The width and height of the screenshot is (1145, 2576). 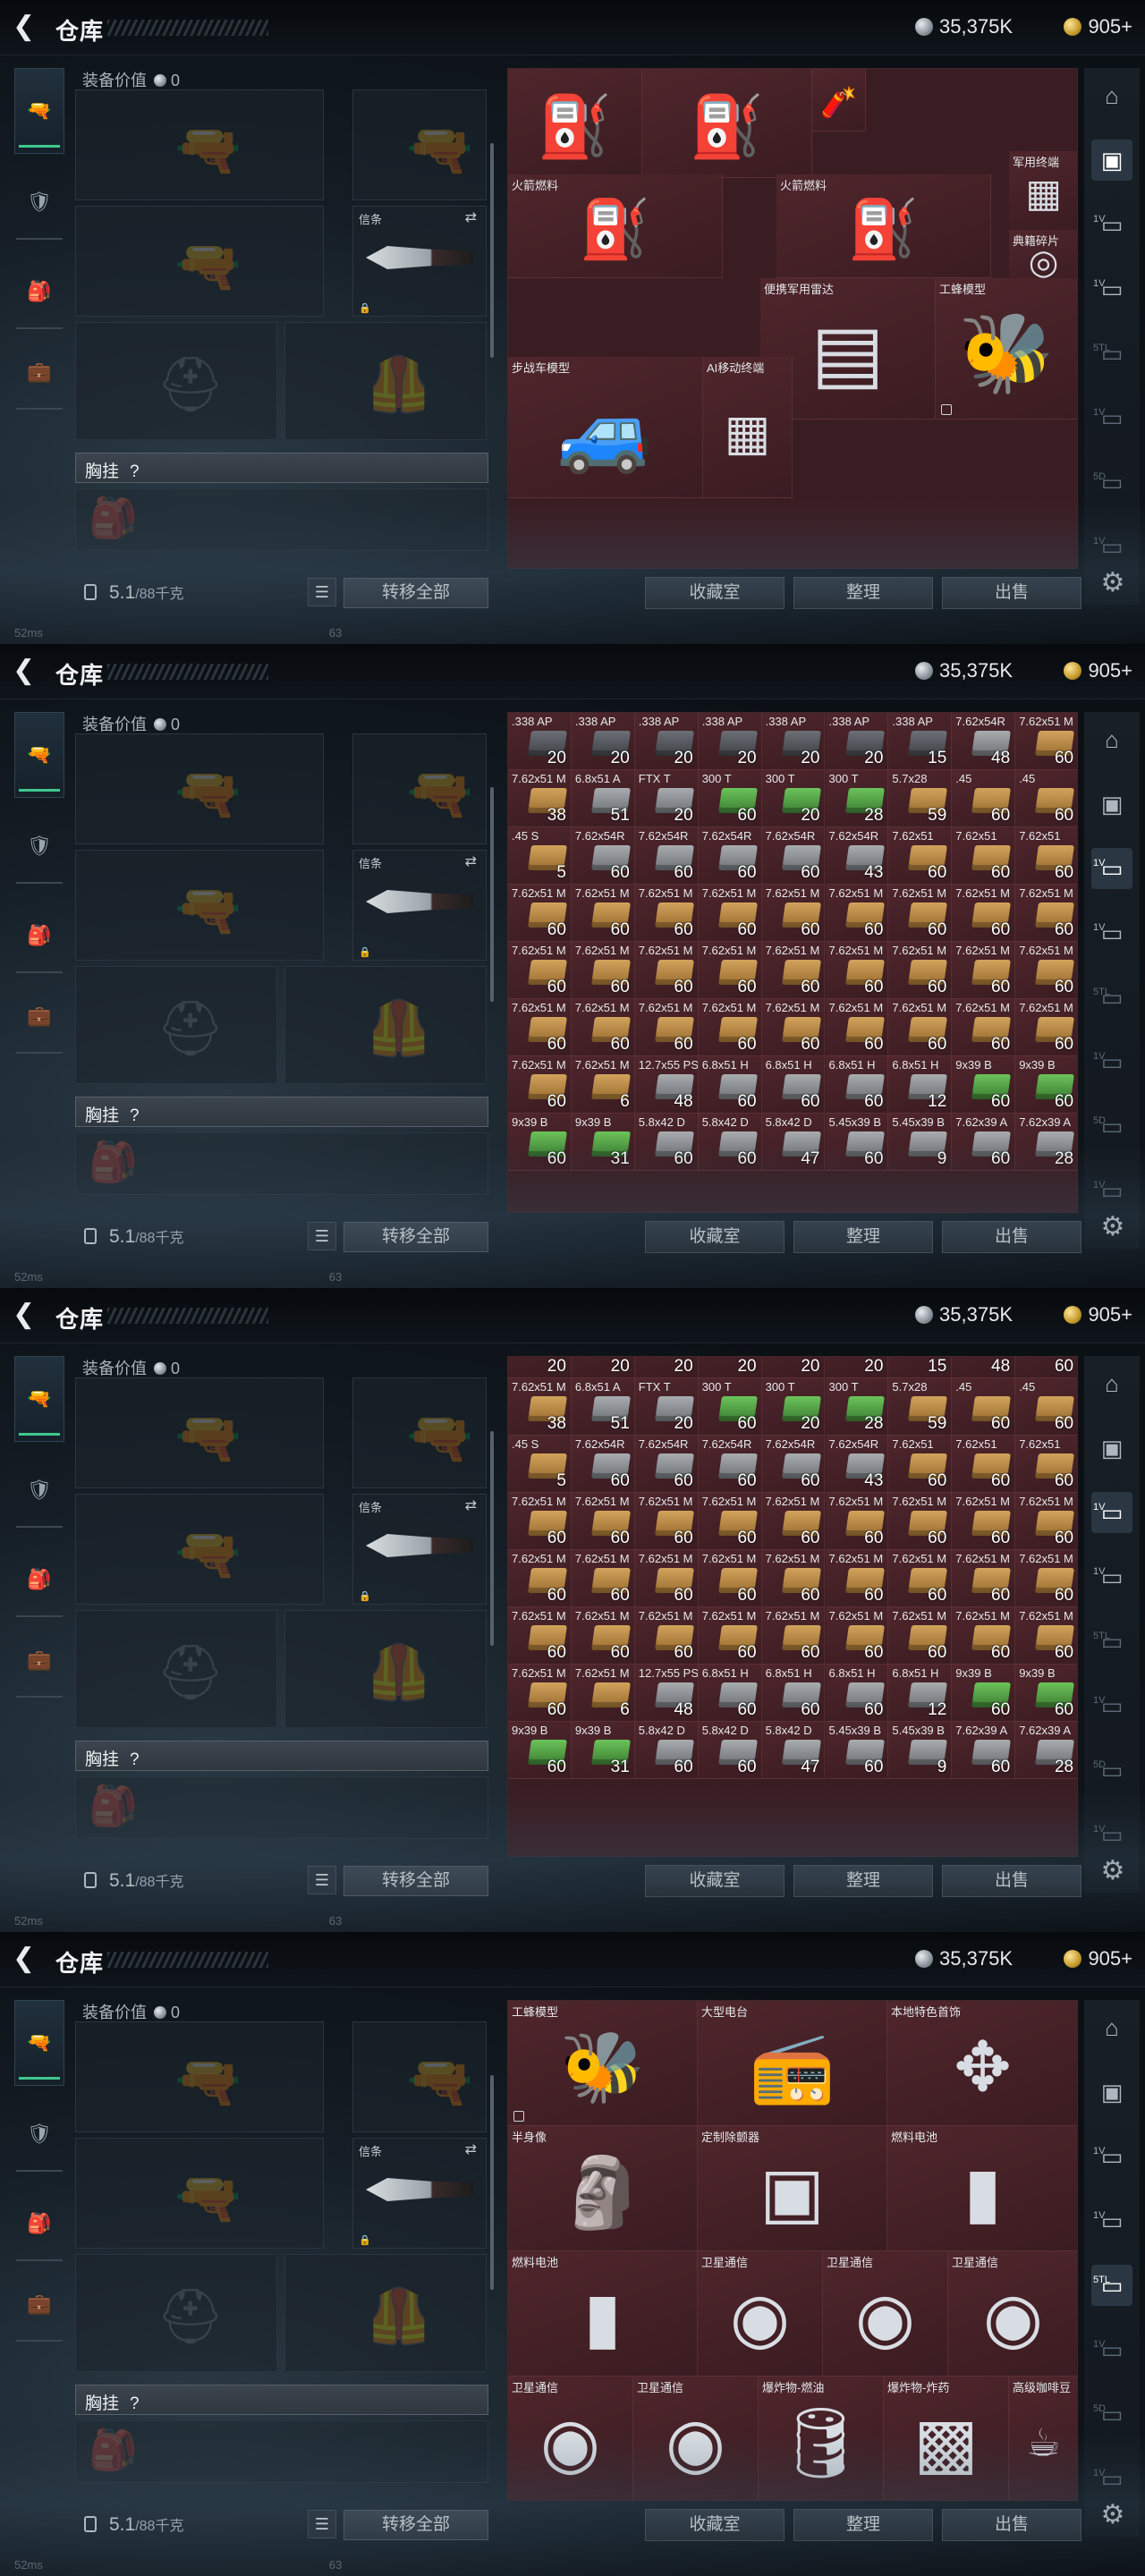 What do you see at coordinates (605, 427) in the screenshot?
I see `storage-item: 步战车模型 🚙` at bounding box center [605, 427].